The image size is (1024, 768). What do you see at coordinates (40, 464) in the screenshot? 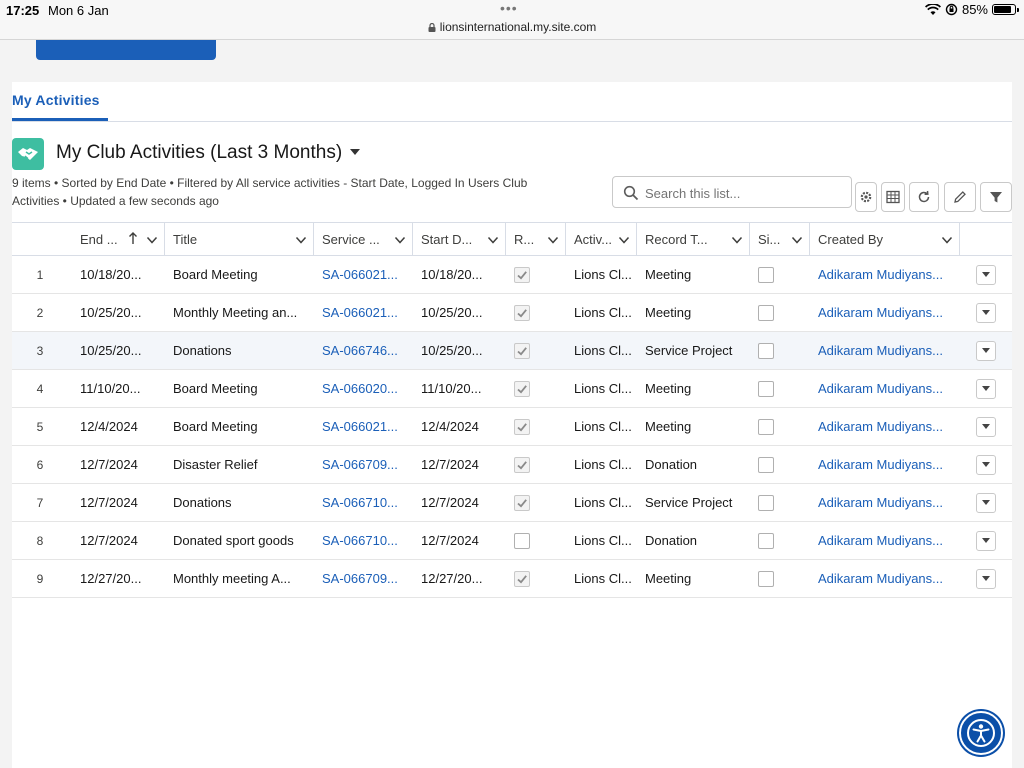
I see `row-number: 6` at bounding box center [40, 464].